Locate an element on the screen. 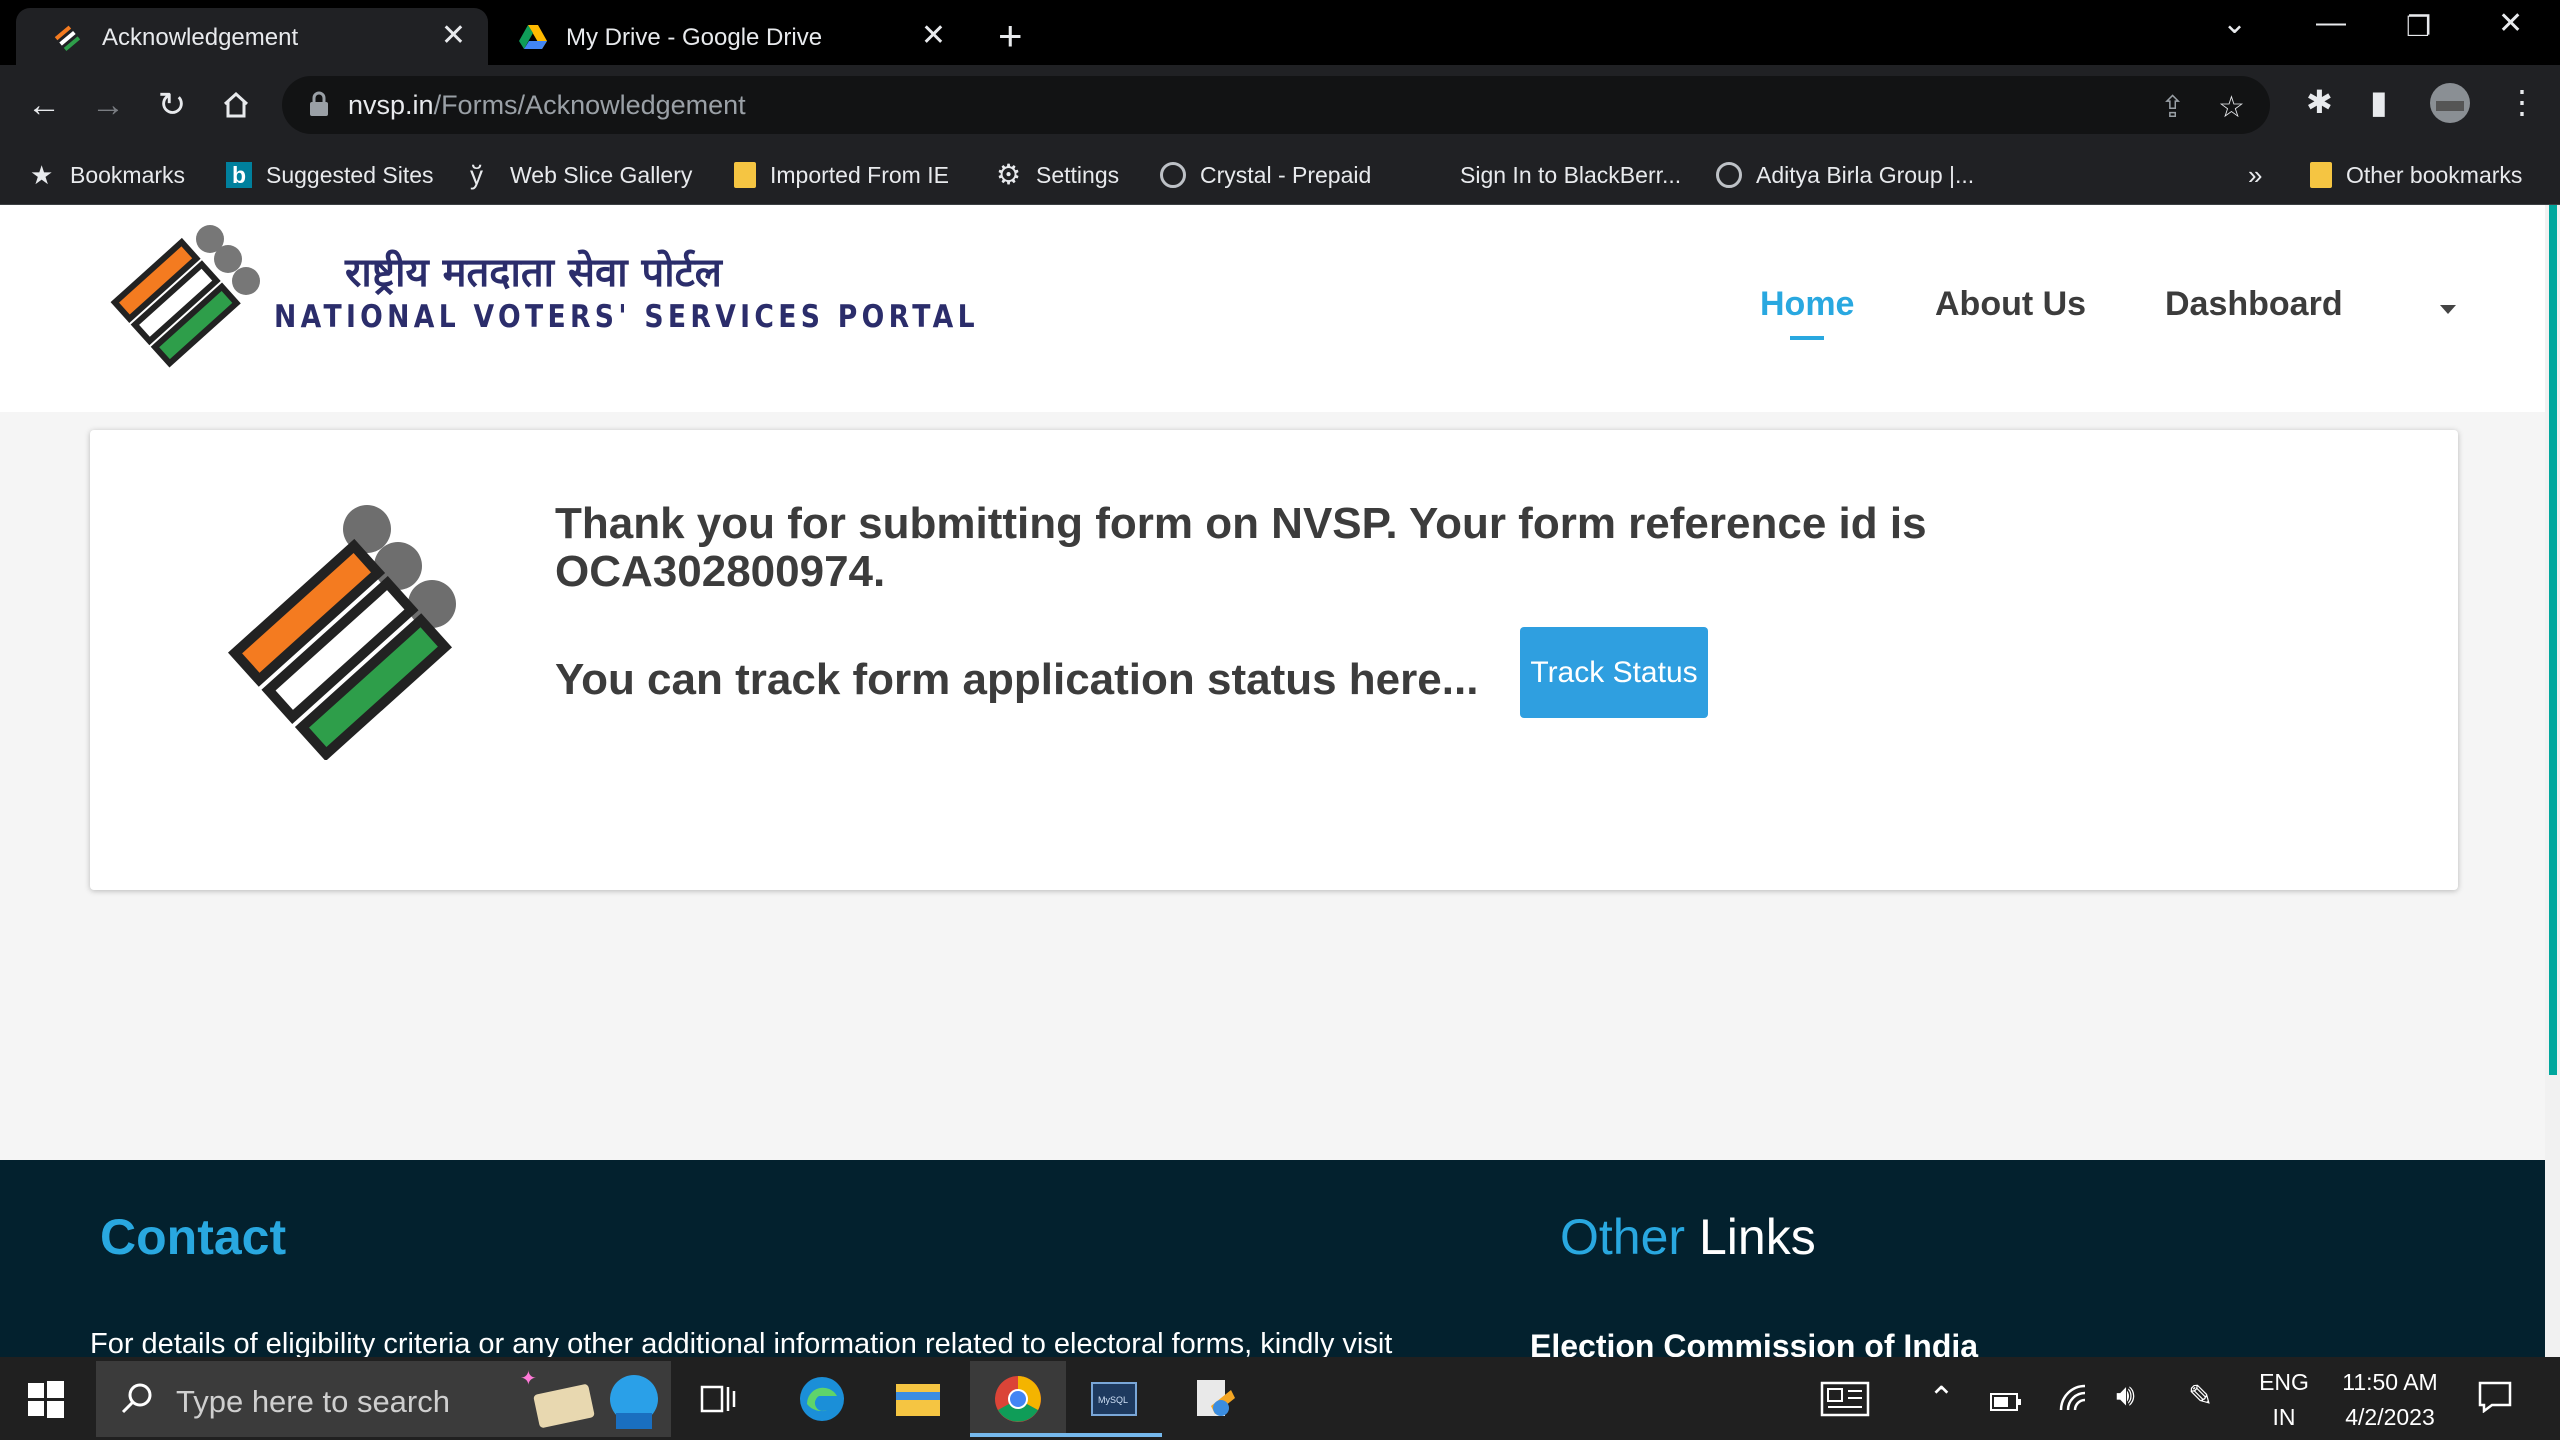  search-icon is located at coordinates (136, 1398).